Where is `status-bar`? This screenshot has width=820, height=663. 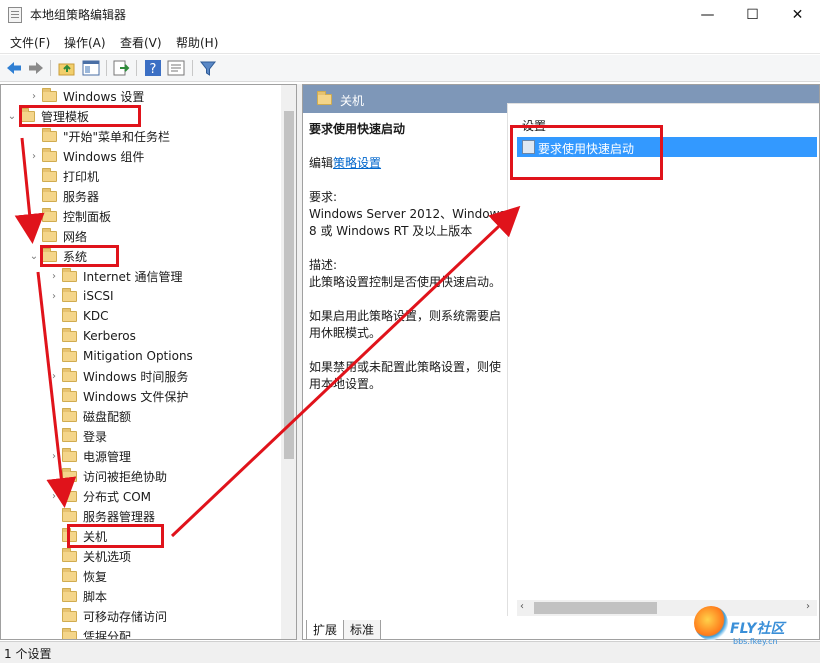 status-bar is located at coordinates (410, 652).